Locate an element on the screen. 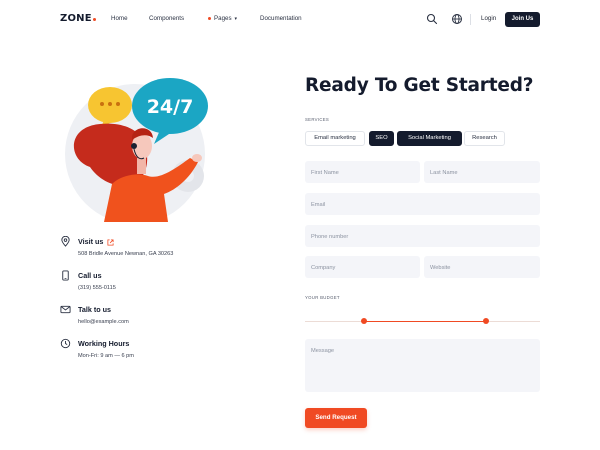 The width and height of the screenshot is (600, 450). logo: ZONE is located at coordinates (78, 18).